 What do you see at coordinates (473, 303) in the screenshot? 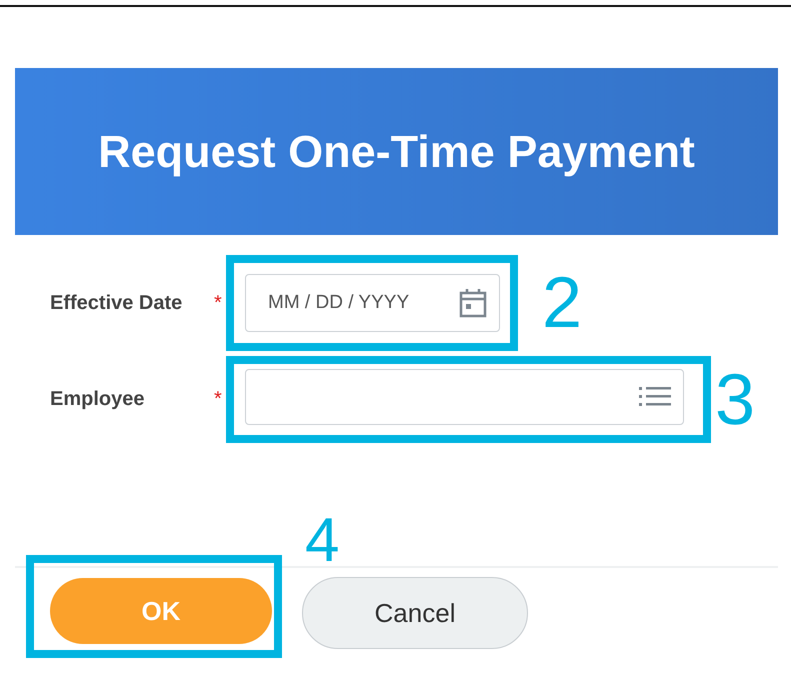
I see `calendar-icon` at bounding box center [473, 303].